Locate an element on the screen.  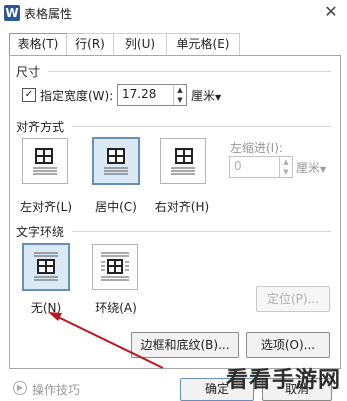
annotation-arrow is located at coordinates (106, 340).